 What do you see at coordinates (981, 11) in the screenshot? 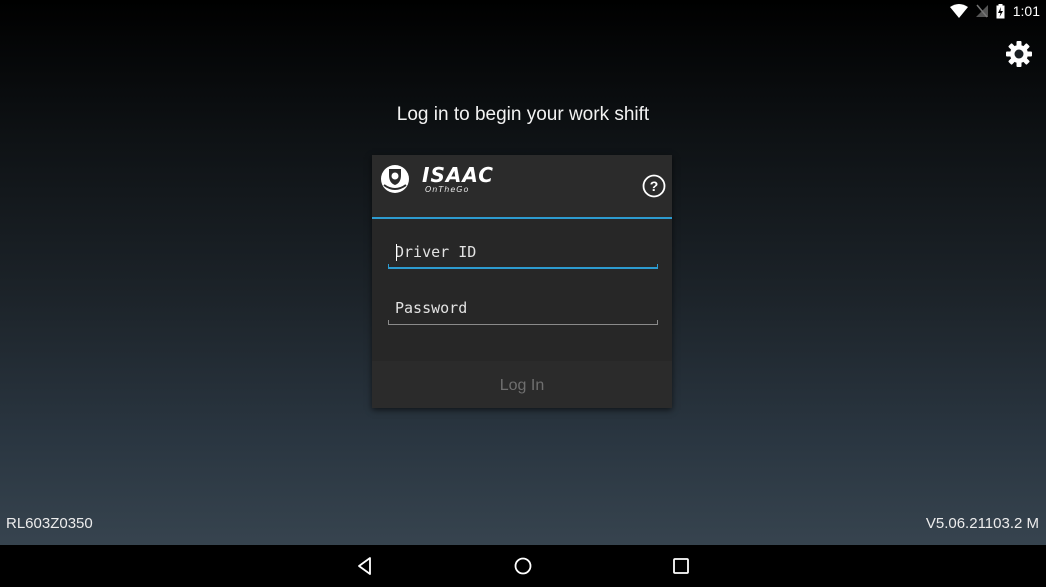
I see `no-signal-icon` at bounding box center [981, 11].